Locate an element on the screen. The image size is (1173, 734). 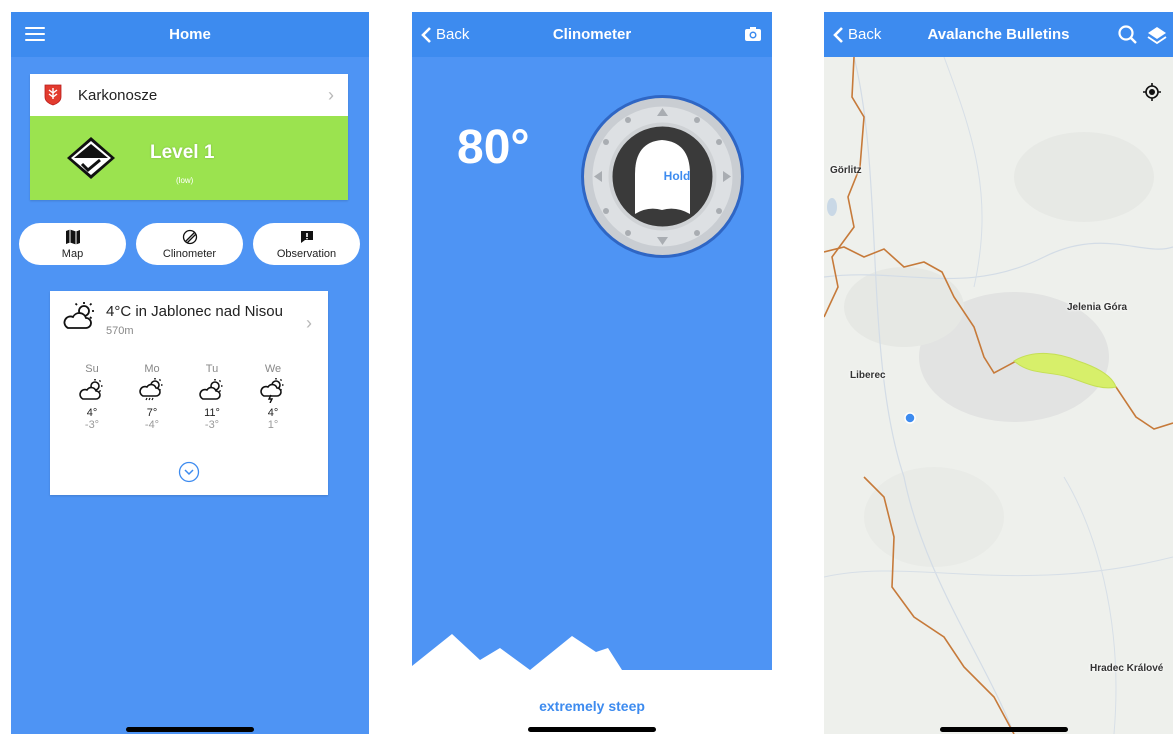
level-title: Level 1 is located at coordinates (182, 152).